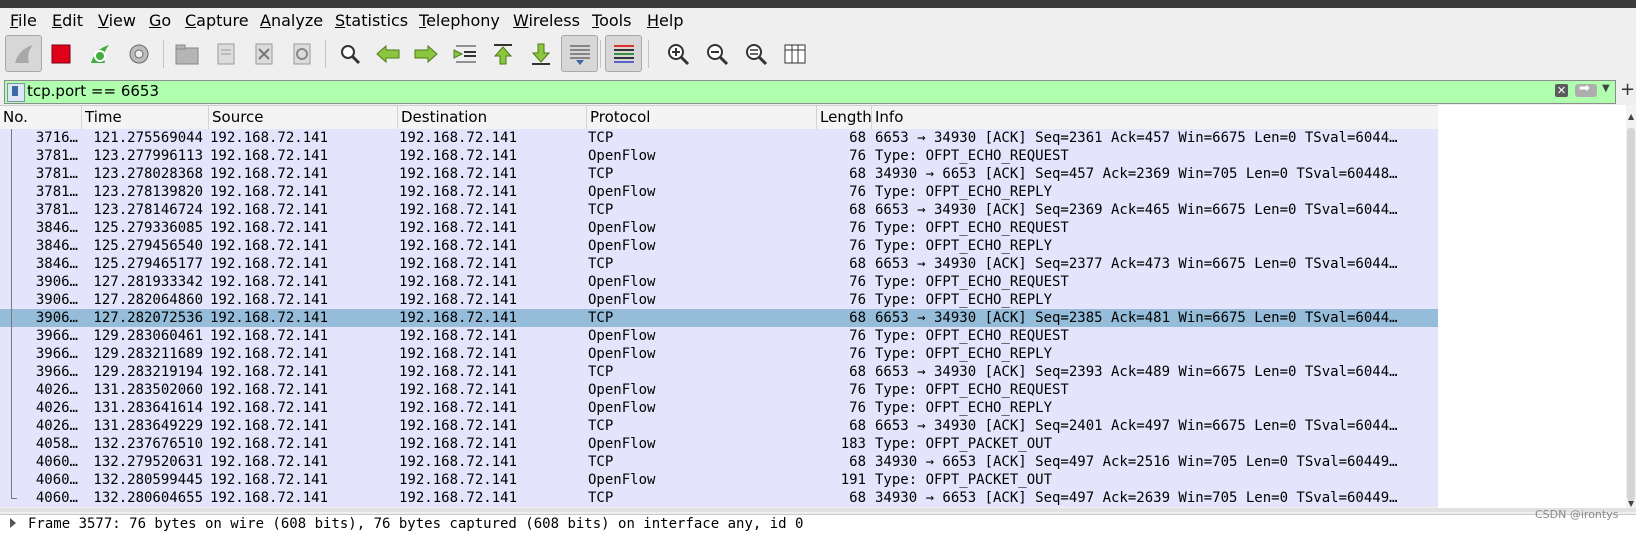 The image size is (1636, 534). Describe the element at coordinates (795, 54) in the screenshot. I see `resize-columns-button` at that location.